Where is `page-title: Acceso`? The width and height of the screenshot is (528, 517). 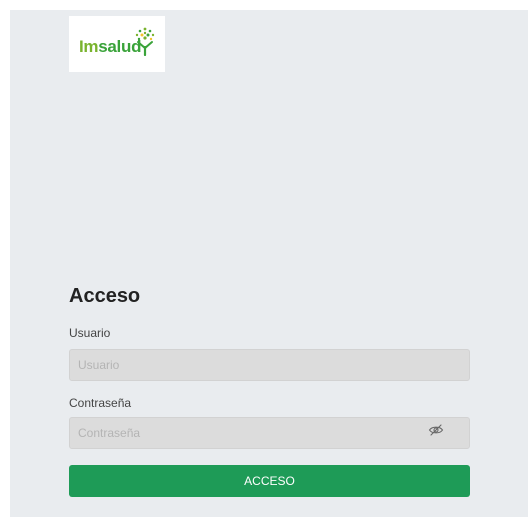
page-title: Acceso is located at coordinates (105, 296).